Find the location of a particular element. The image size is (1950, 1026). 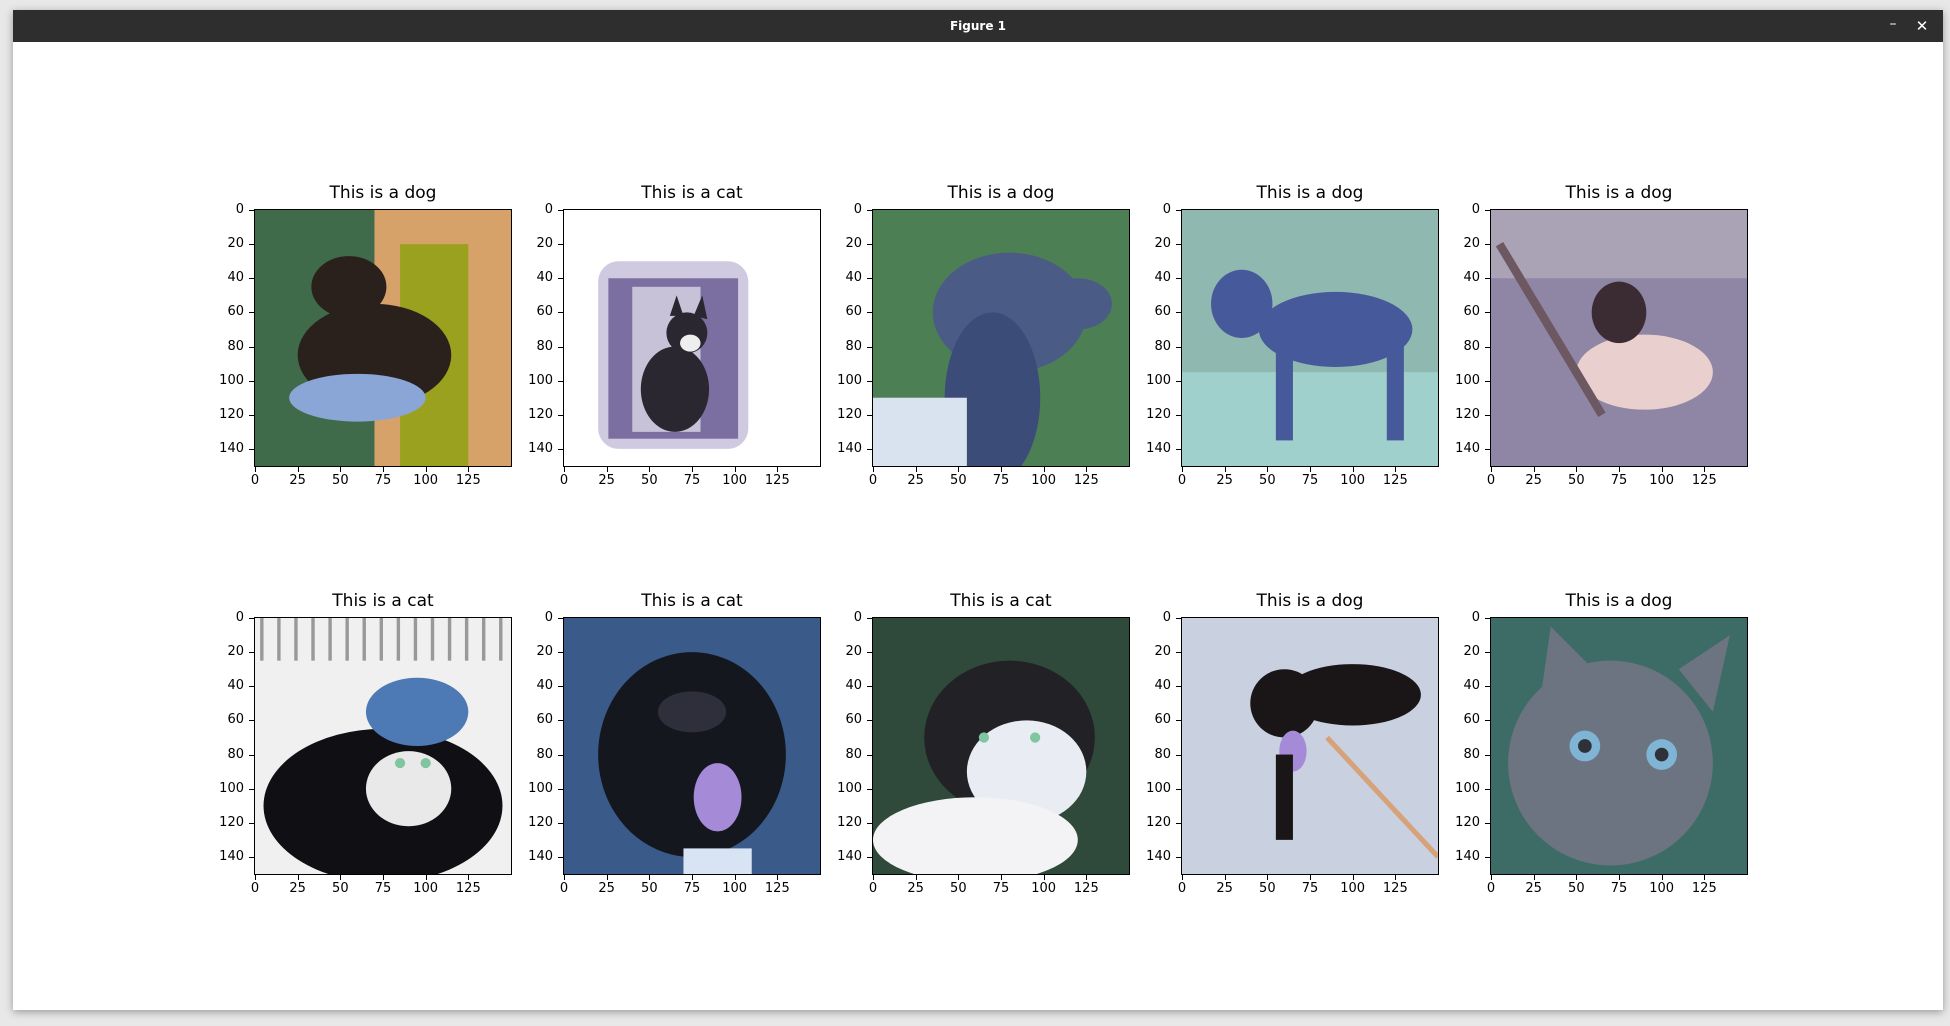

minimize-button: – is located at coordinates (1893, 26).